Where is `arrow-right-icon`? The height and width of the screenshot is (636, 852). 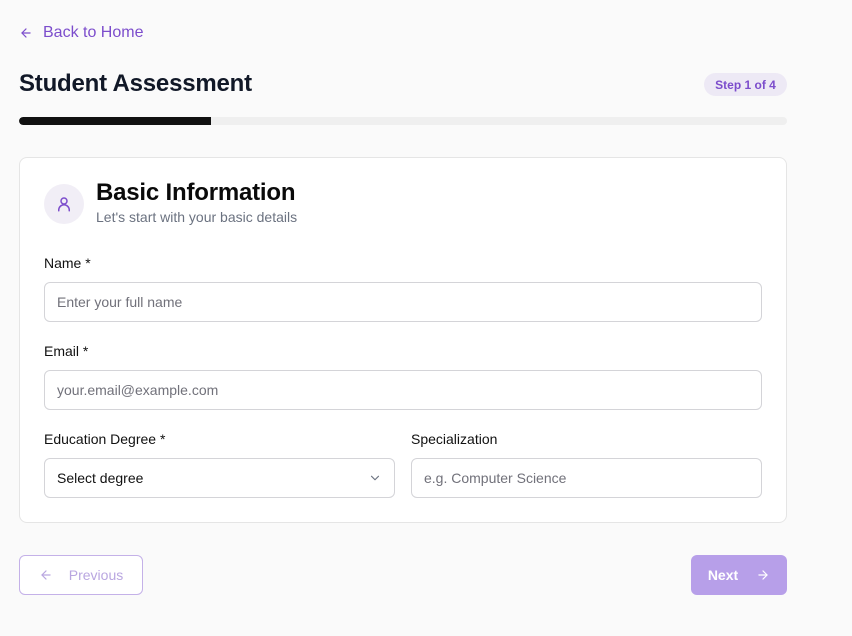 arrow-right-icon is located at coordinates (763, 575).